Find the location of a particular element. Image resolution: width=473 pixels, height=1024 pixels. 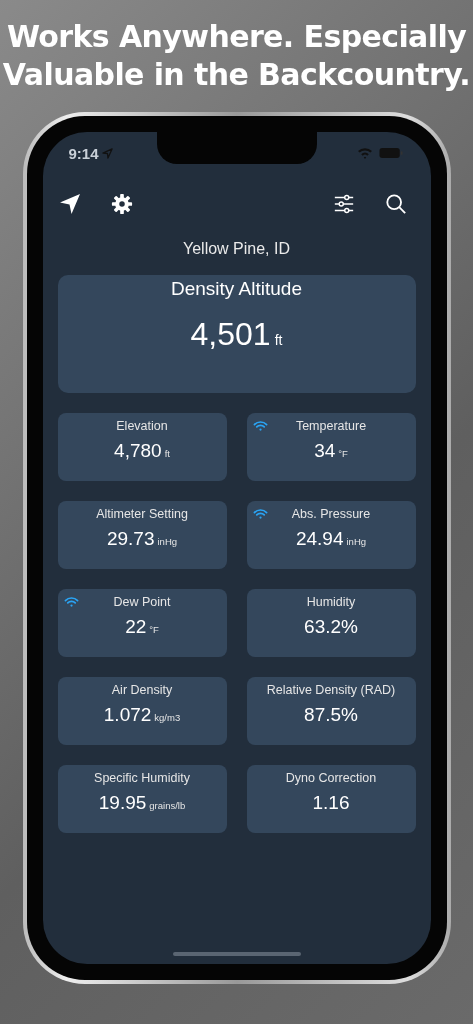

reading-card: Temperature 34°F is located at coordinates (331, 447).